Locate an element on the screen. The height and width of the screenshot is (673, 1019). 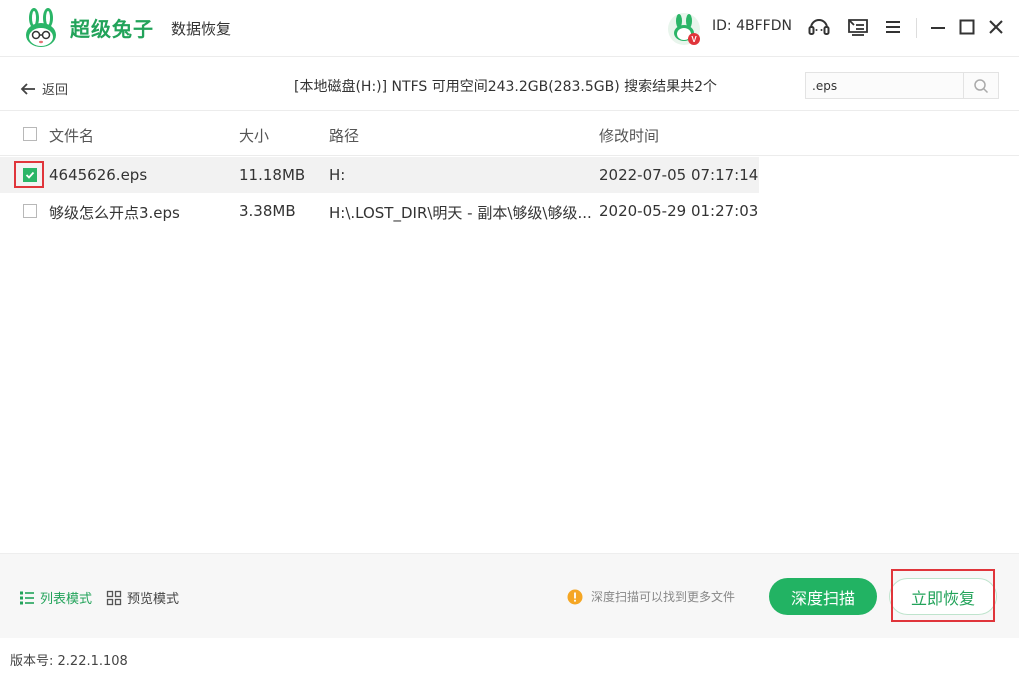
list-icon is located at coordinates (27, 597).